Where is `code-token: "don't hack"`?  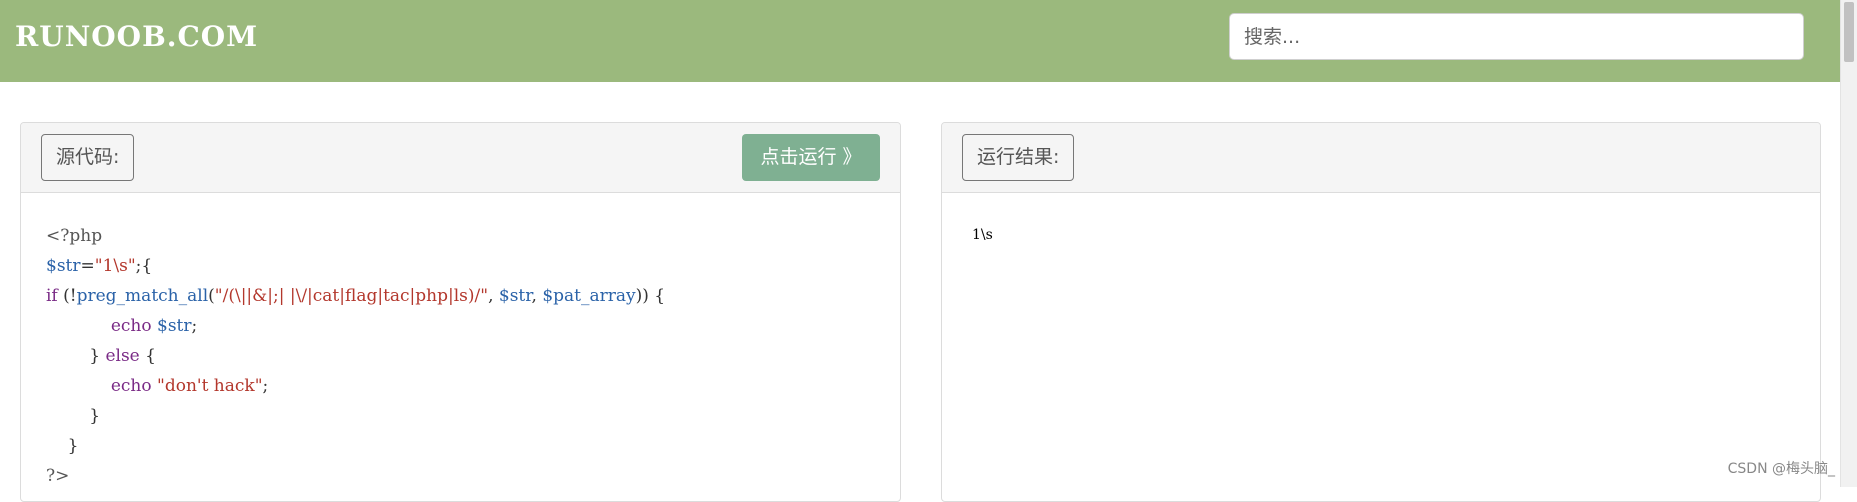
code-token: "don't hack" is located at coordinates (210, 386).